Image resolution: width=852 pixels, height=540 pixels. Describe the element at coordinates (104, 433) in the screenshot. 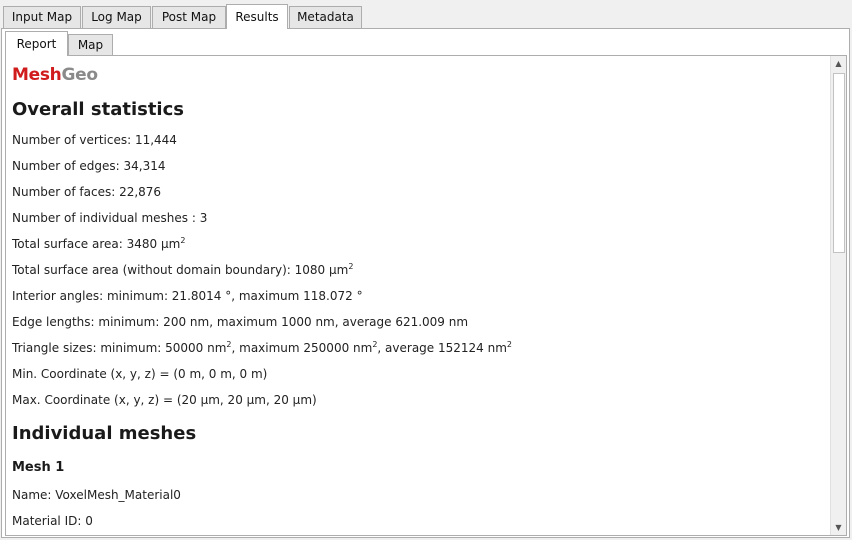

I see `individual-meshes-heading: Individual meshes` at that location.